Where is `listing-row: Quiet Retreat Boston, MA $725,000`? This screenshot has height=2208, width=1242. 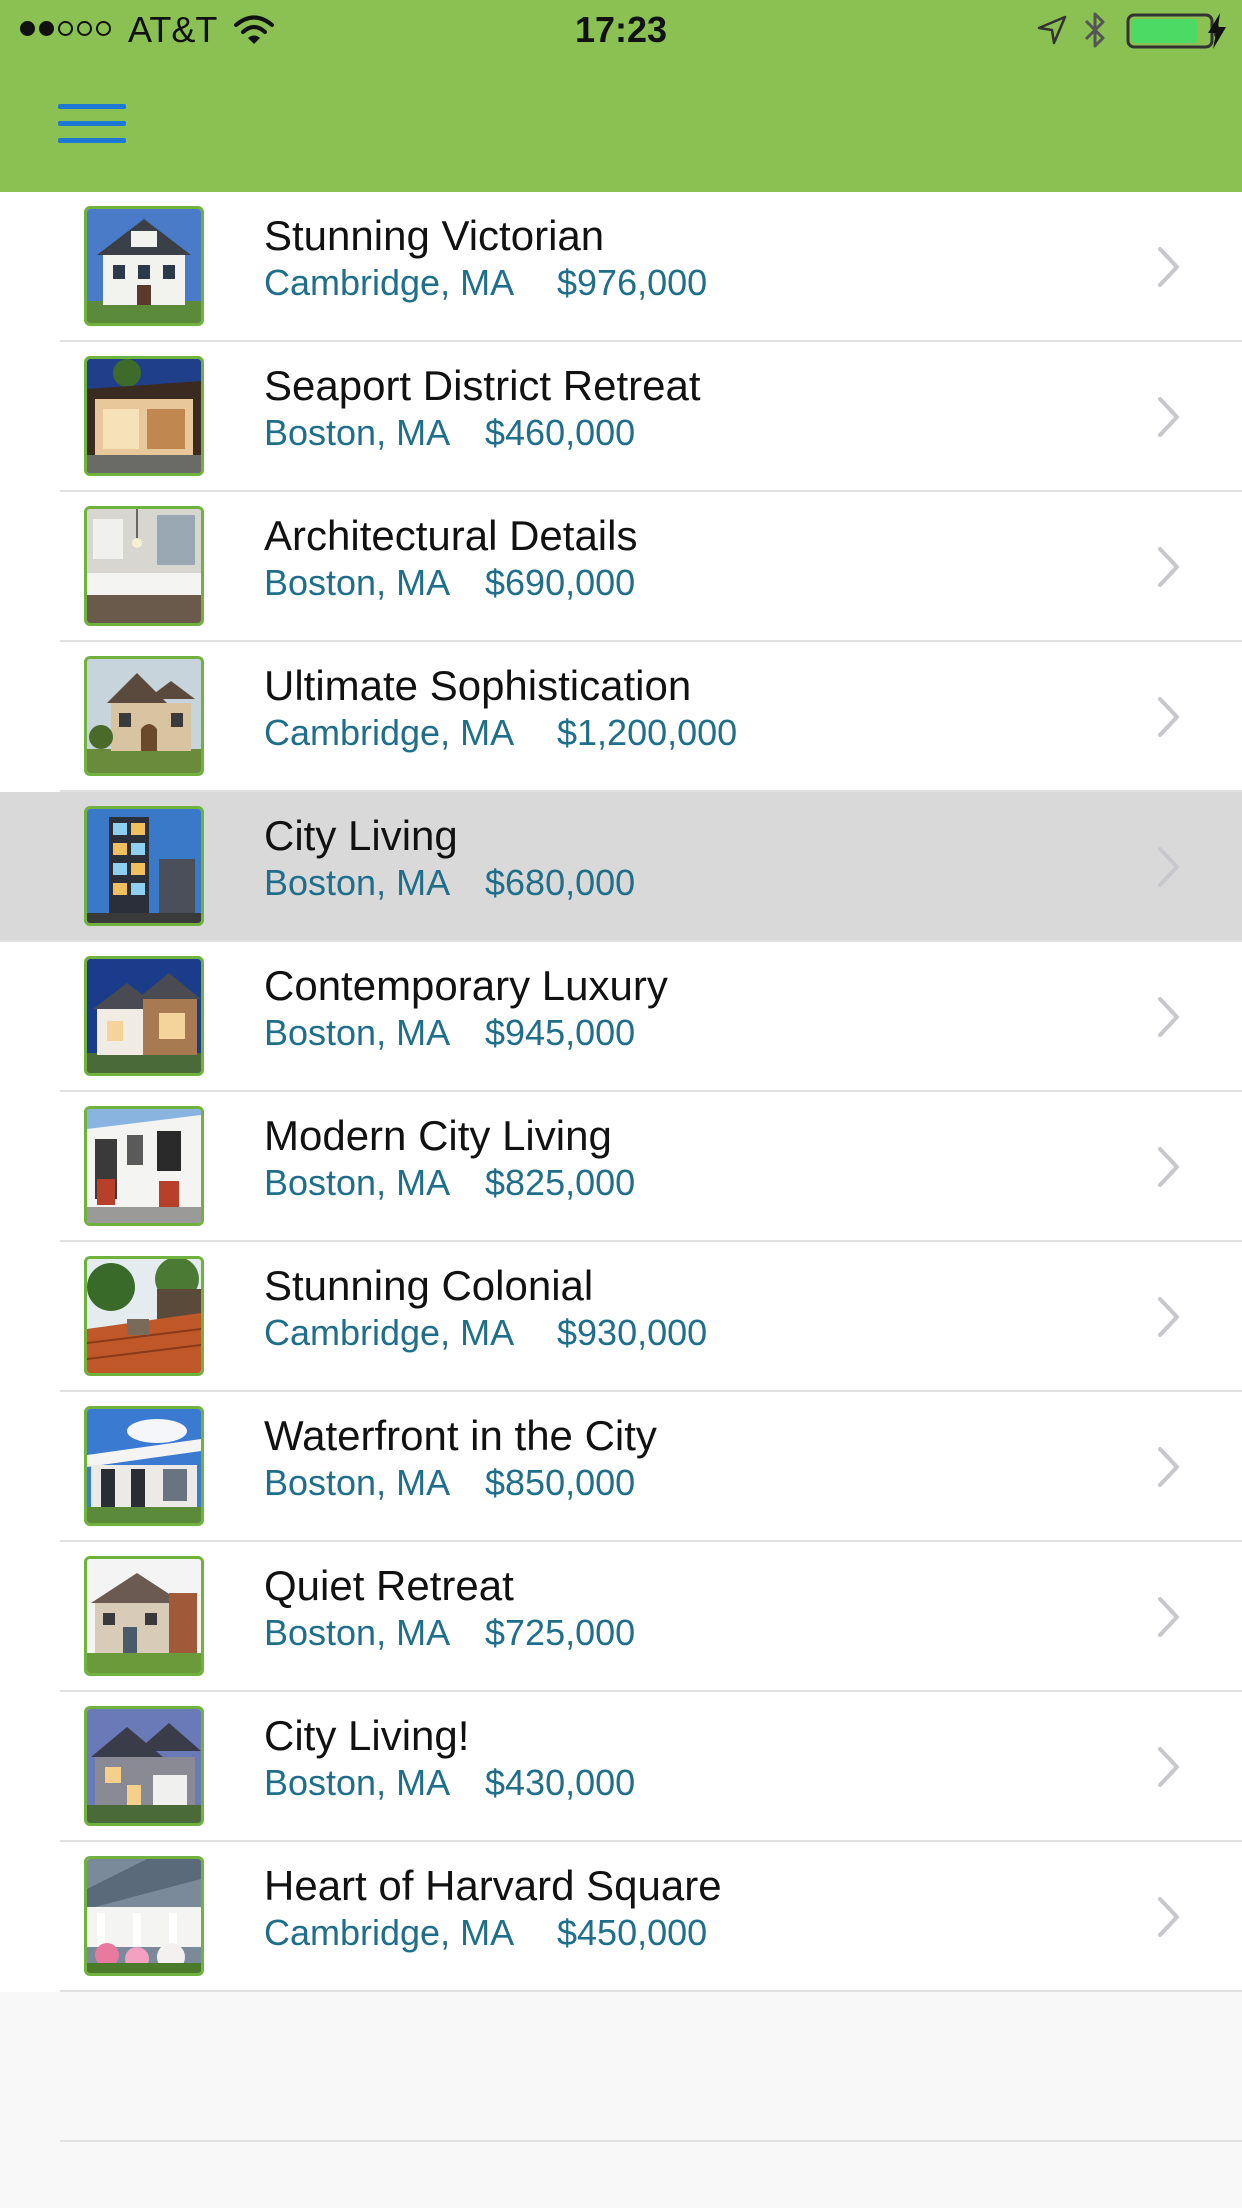 listing-row: Quiet Retreat Boston, MA $725,000 is located at coordinates (621, 1617).